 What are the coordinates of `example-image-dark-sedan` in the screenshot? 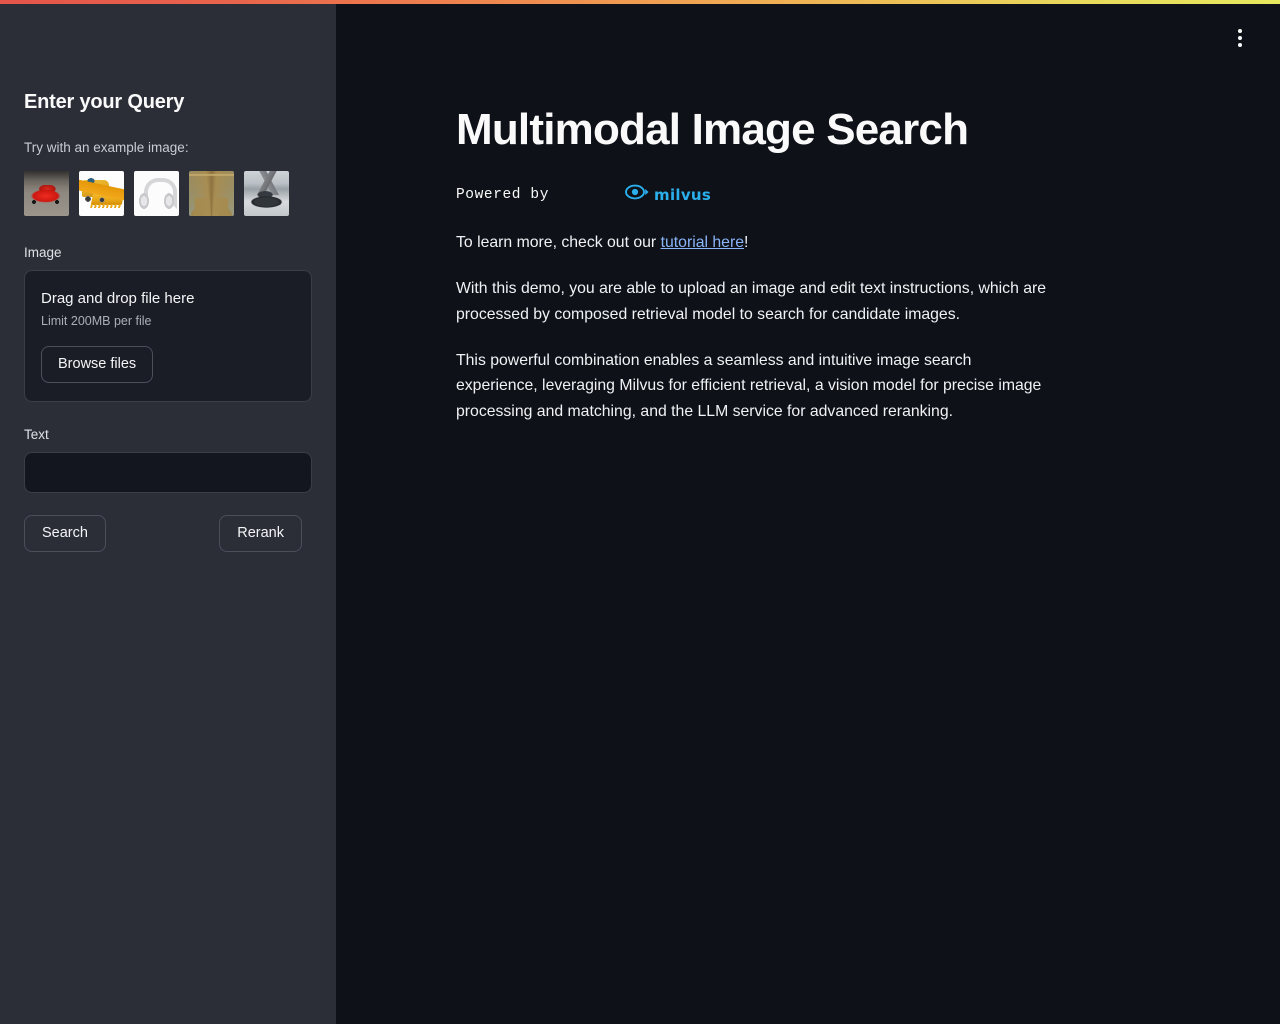 It's located at (266, 193).